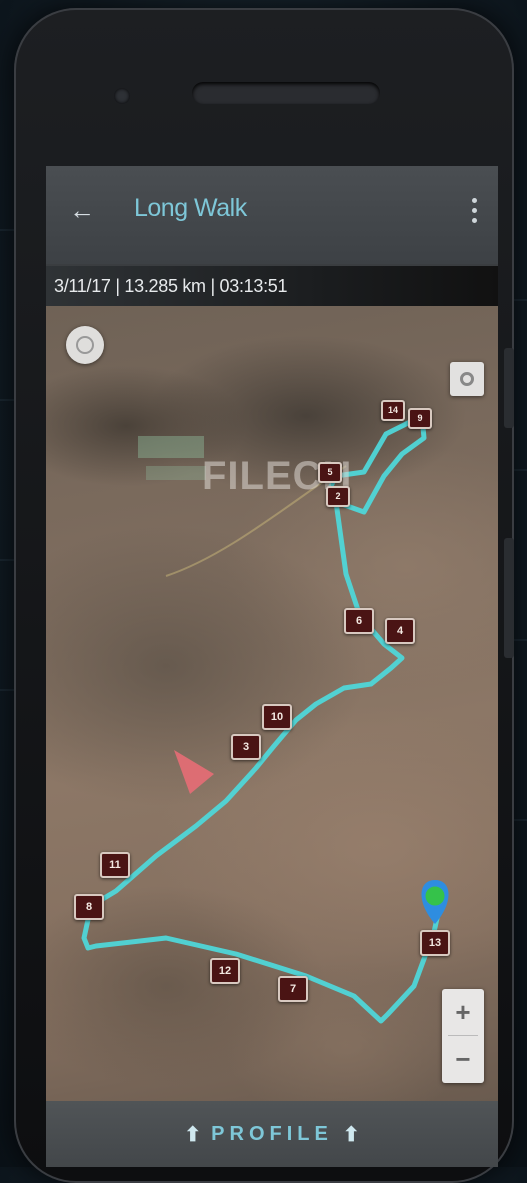 The height and width of the screenshot is (1183, 527). I want to click on track-marker: 13, so click(435, 943).